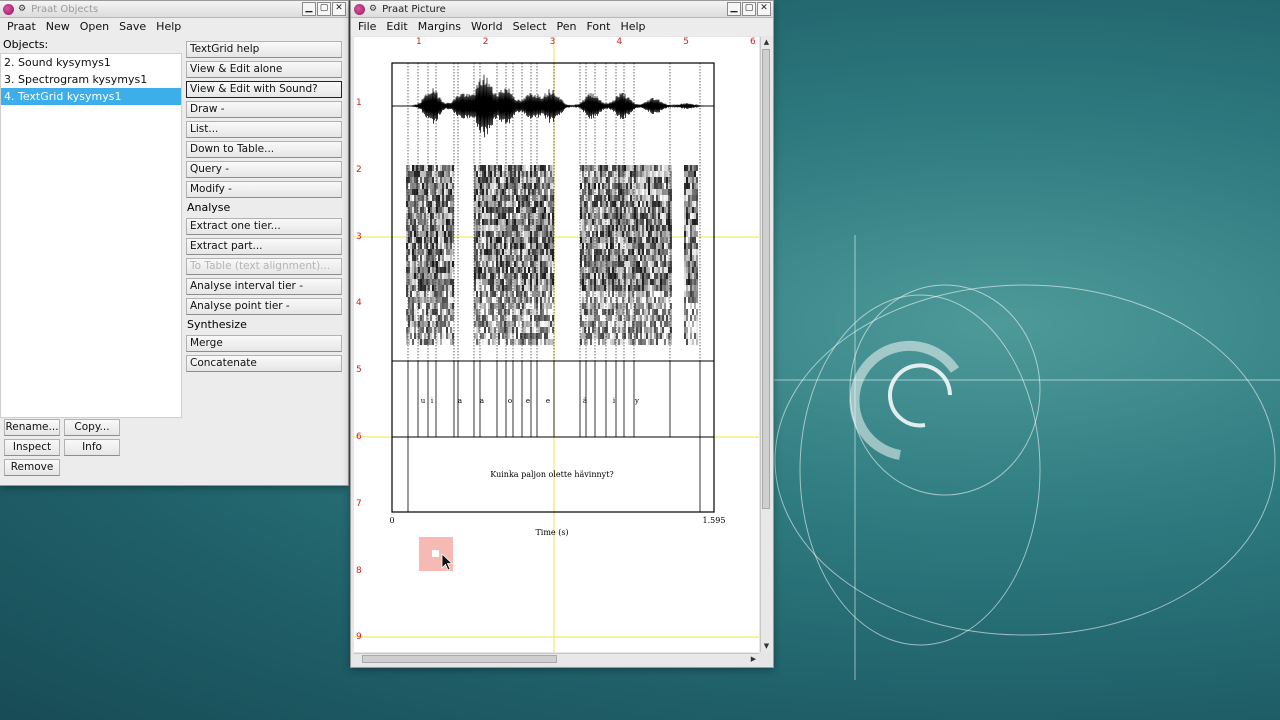  What do you see at coordinates (766, 42) in the screenshot?
I see `scroll-up-icon: ▲` at bounding box center [766, 42].